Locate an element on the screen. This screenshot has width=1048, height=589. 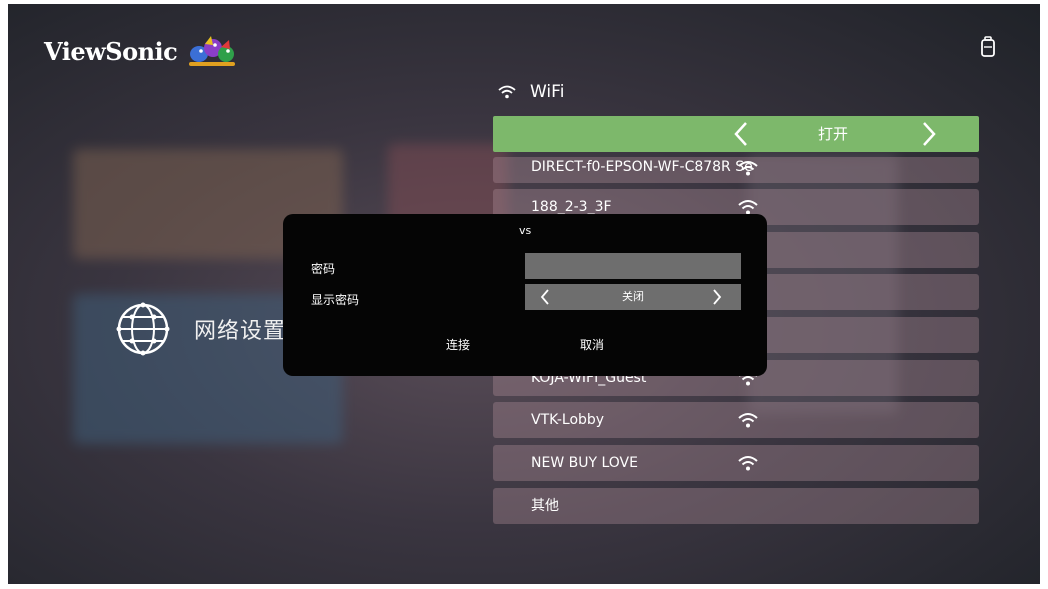
network-row: DIRECT-f0-EPSON-WF-C878R Se is located at coordinates (736, 170).